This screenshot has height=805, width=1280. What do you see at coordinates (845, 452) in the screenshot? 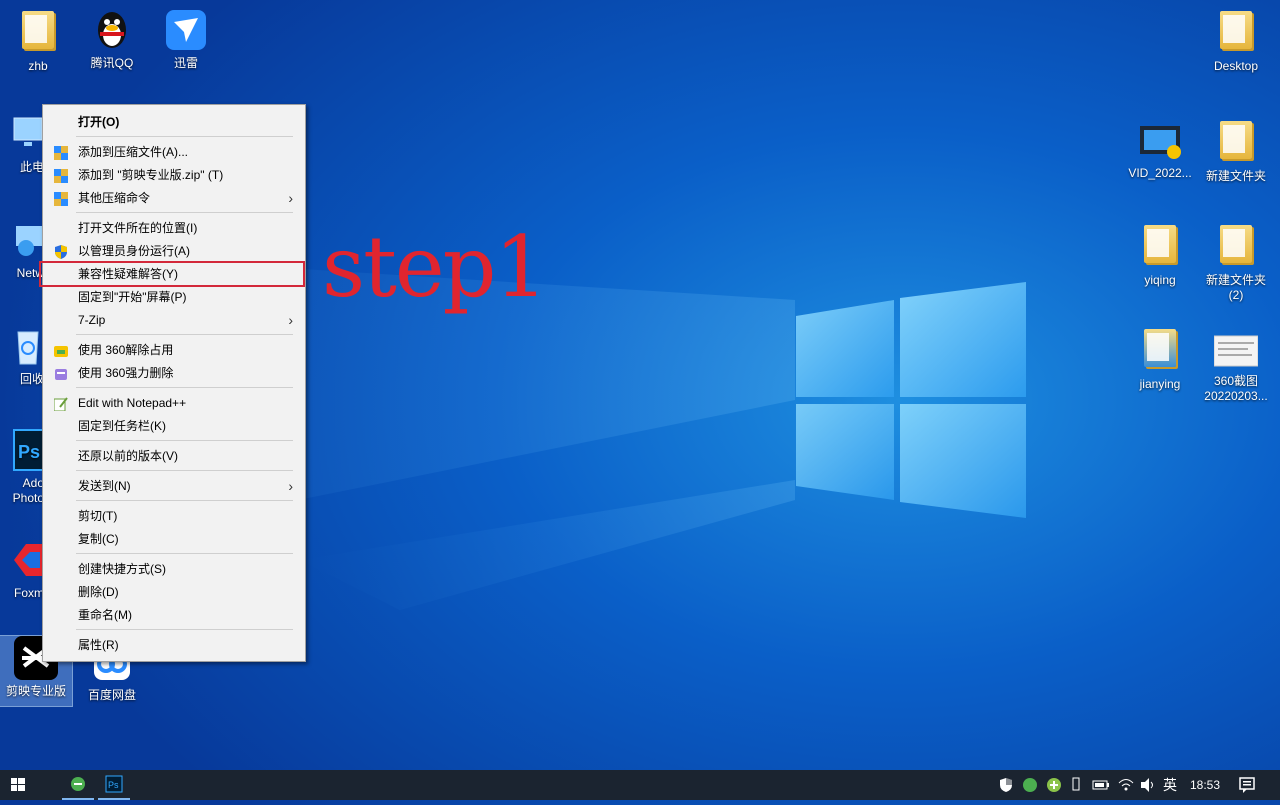
I see `logo-pane-bl` at bounding box center [845, 452].